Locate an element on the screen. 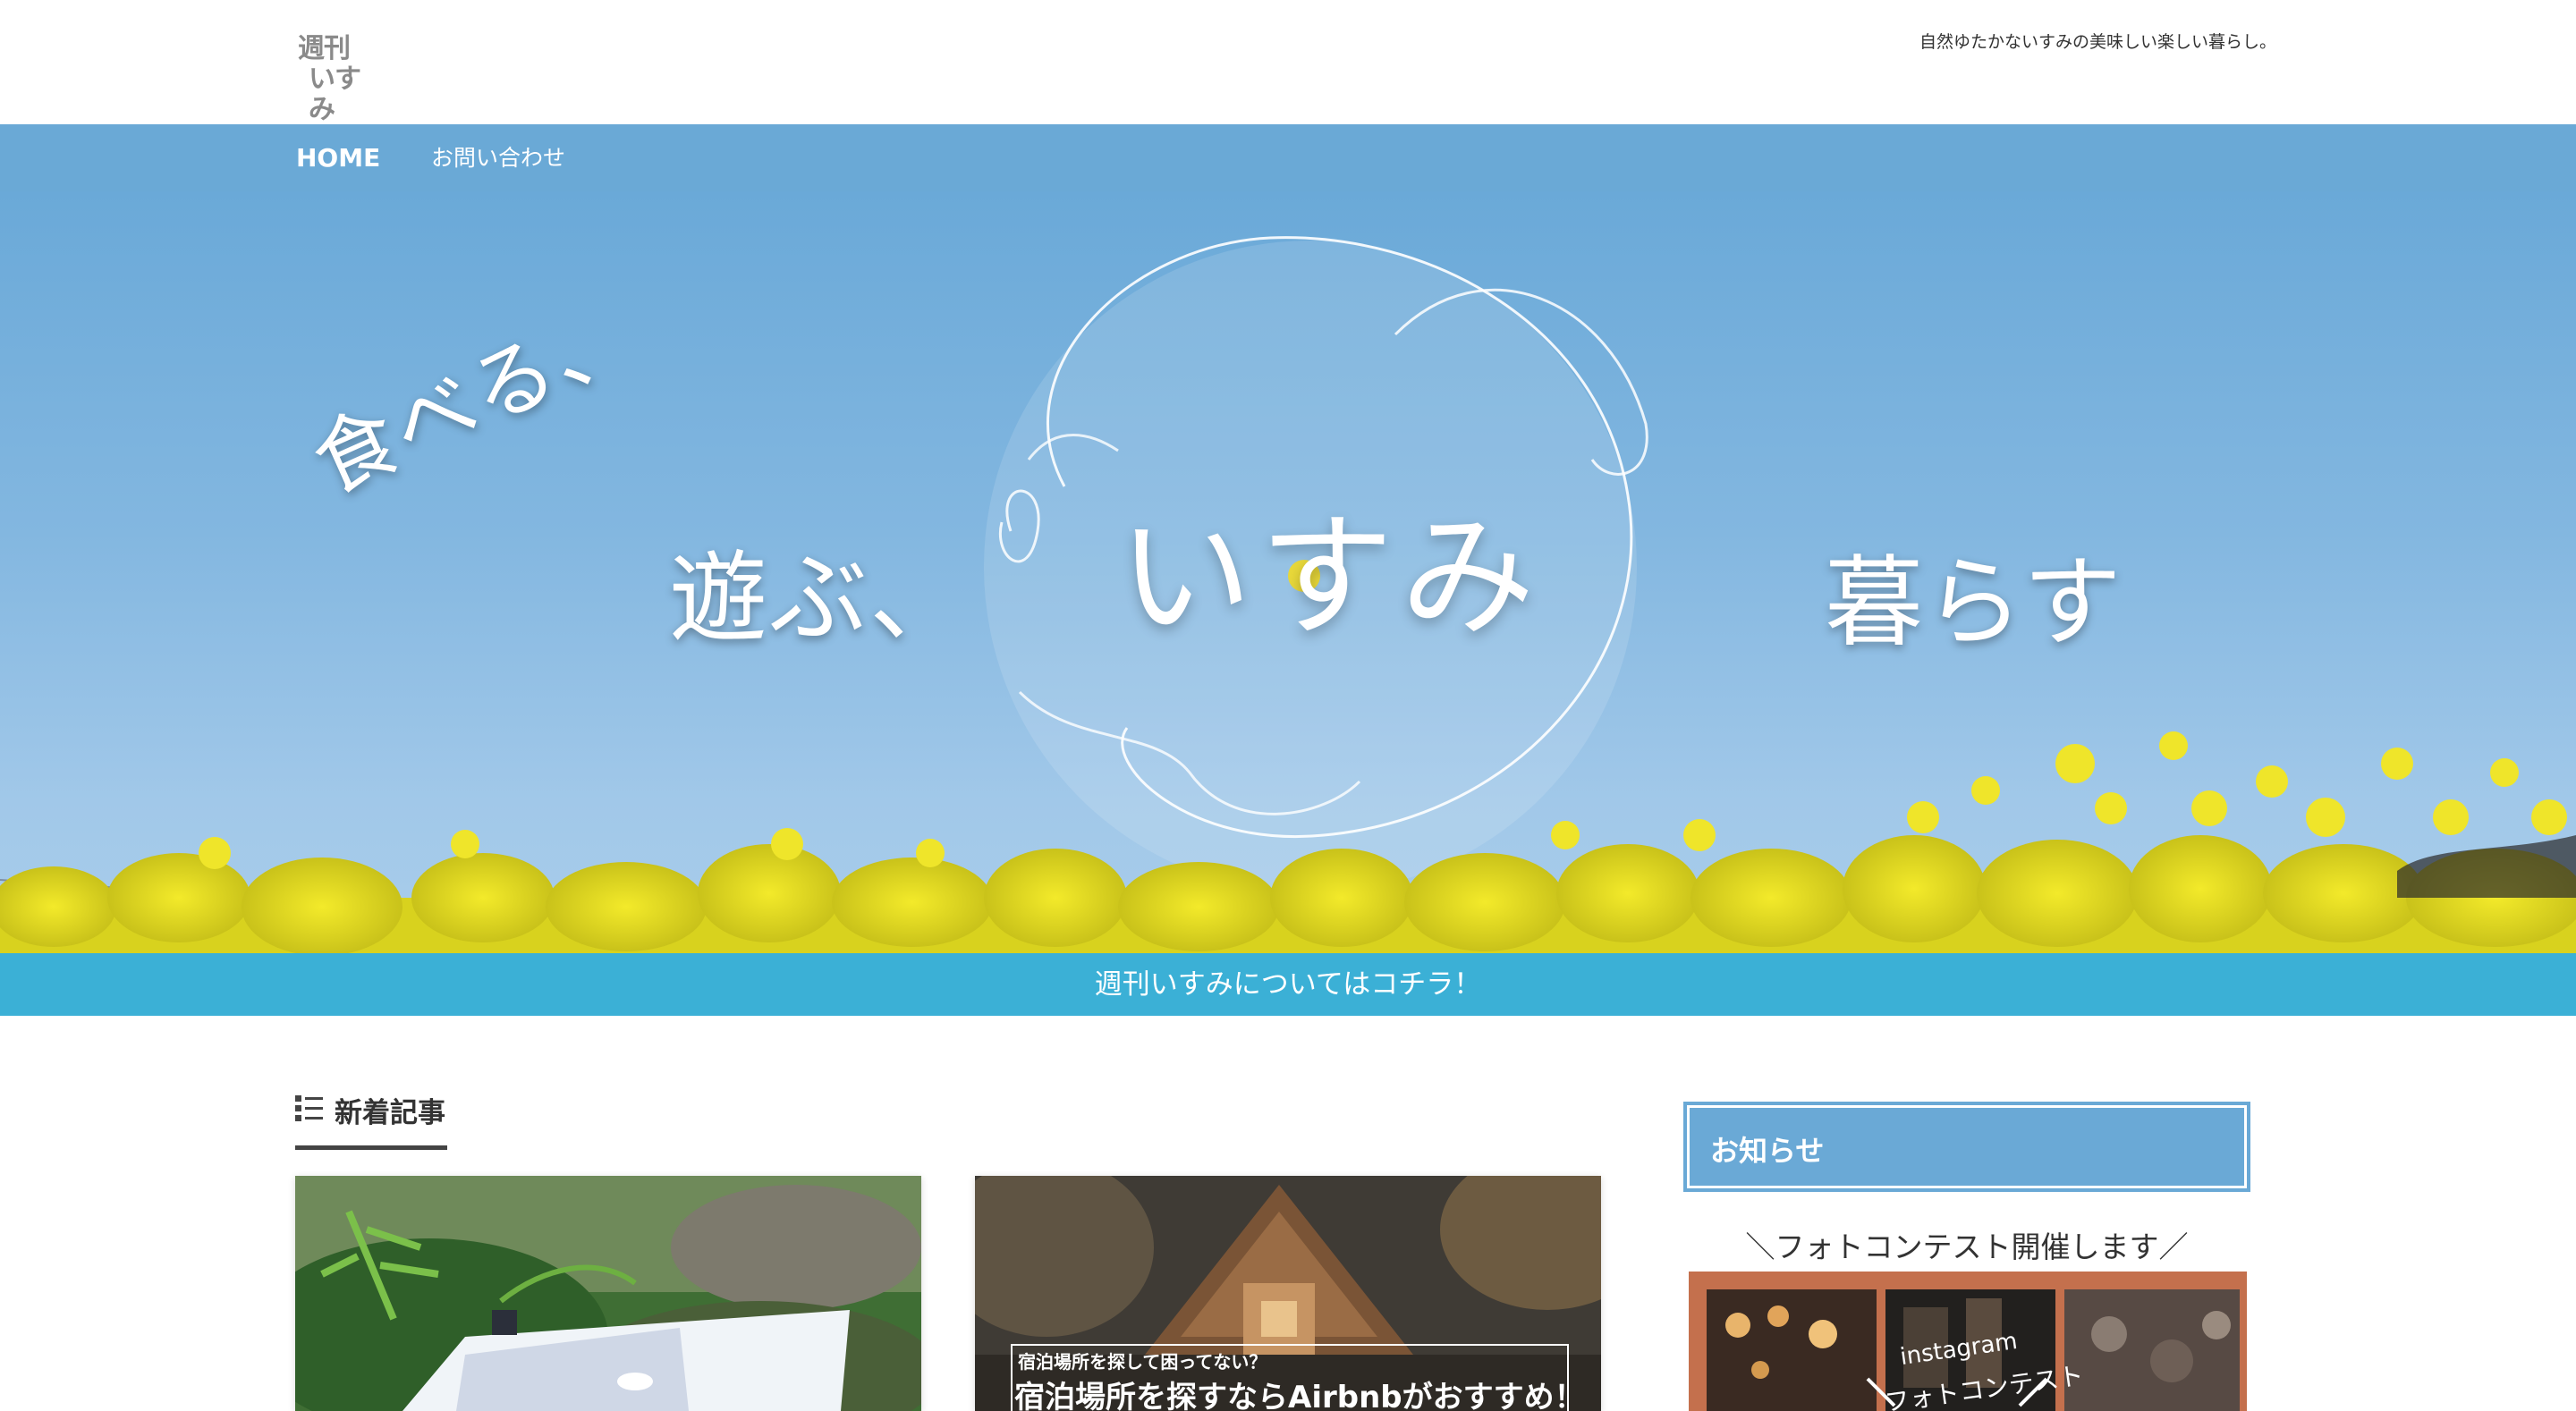 The width and height of the screenshot is (2576, 1411). site-logo: 週刊 いすみ is located at coordinates (339, 80).